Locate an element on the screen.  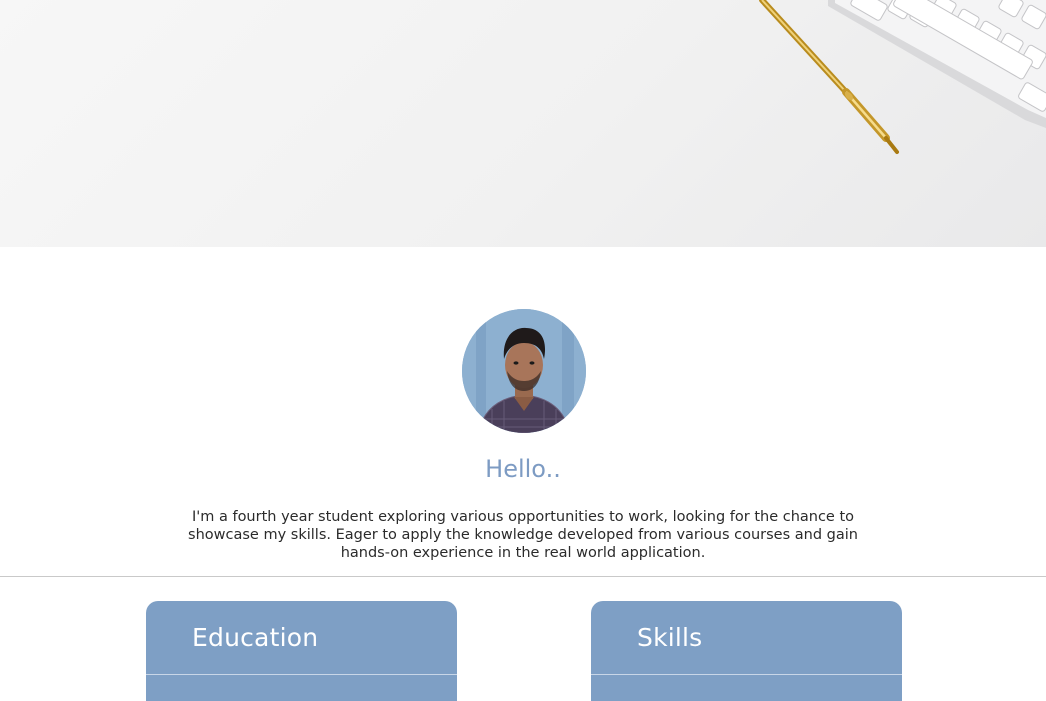
skills-card-divider is located at coordinates (746, 674).